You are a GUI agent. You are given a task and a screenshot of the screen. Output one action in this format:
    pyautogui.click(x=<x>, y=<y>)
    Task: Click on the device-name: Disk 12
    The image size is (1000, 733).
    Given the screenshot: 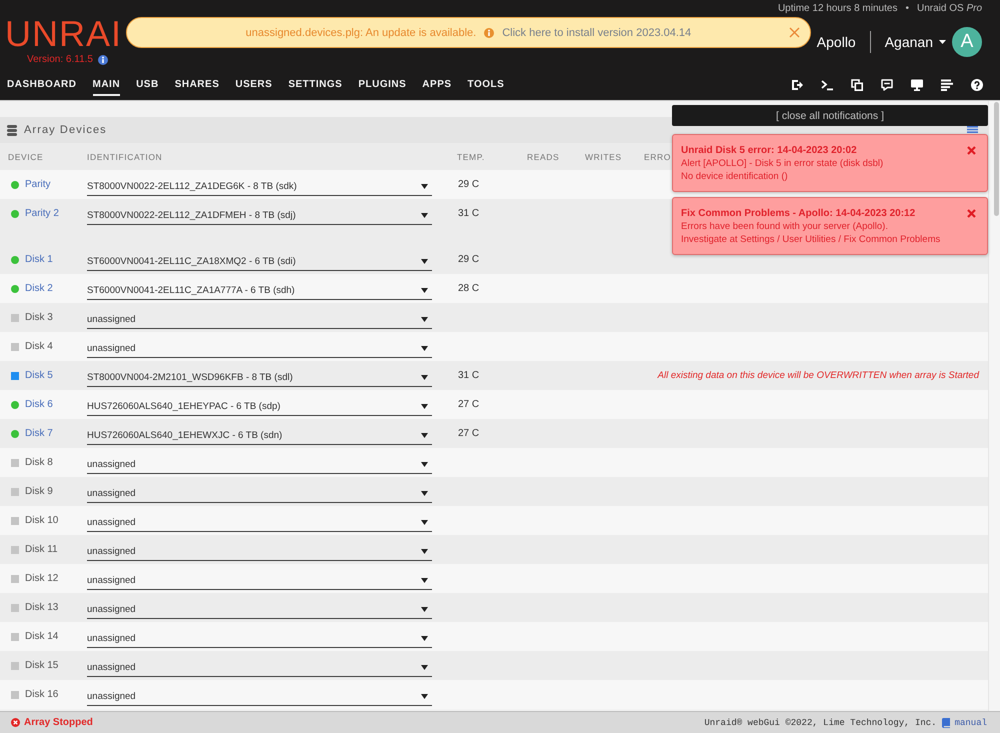 What is the action you would take?
    pyautogui.click(x=41, y=578)
    